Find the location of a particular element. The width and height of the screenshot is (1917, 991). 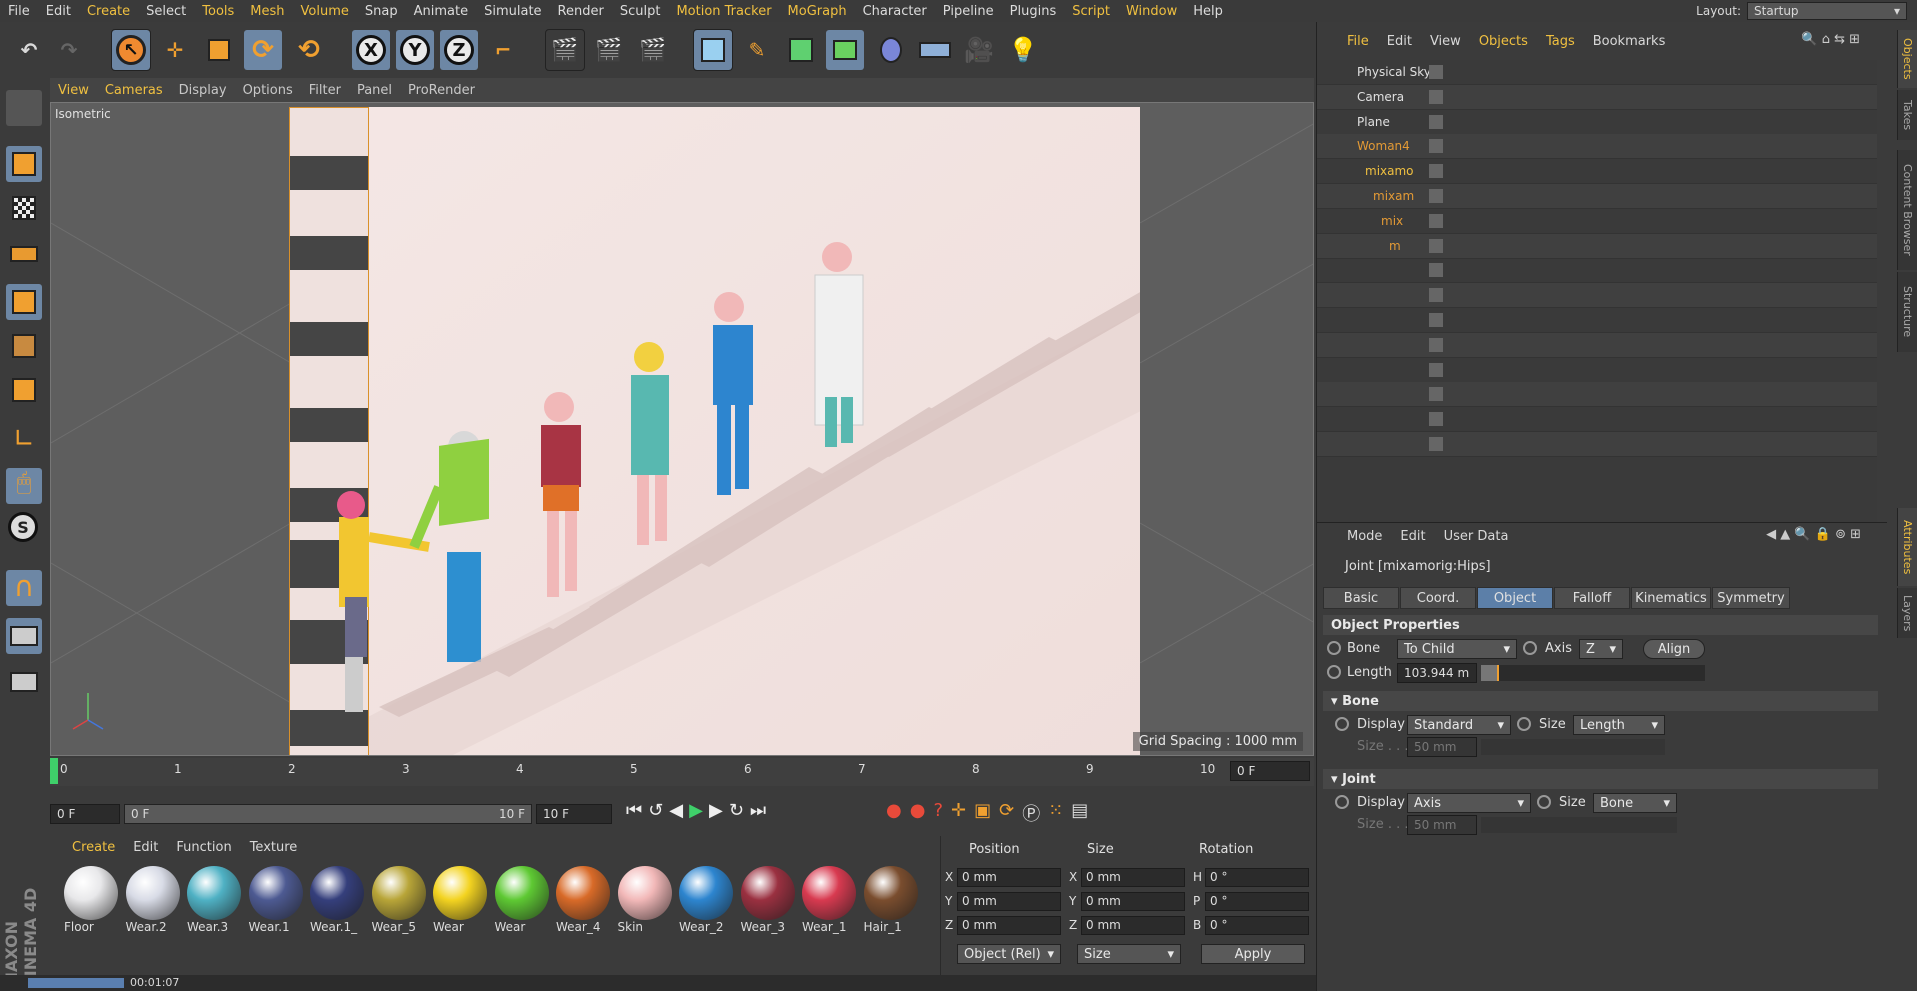

tab-object: Object is located at coordinates (1515, 598).